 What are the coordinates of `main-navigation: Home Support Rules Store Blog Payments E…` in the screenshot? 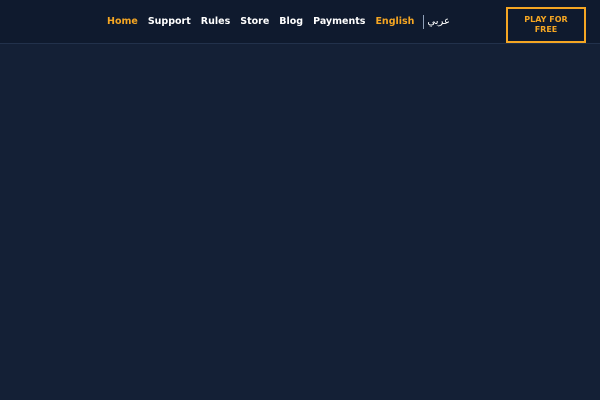 It's located at (278, 22).